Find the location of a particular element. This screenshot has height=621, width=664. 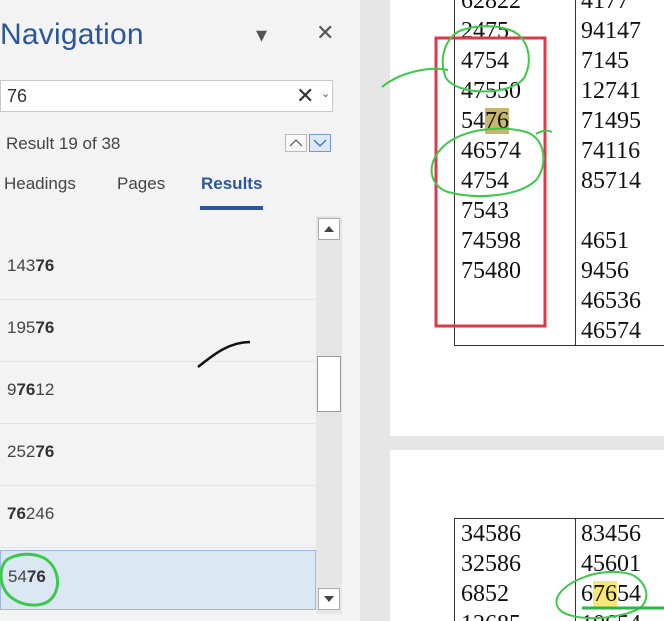

next-result-button is located at coordinates (320, 143).